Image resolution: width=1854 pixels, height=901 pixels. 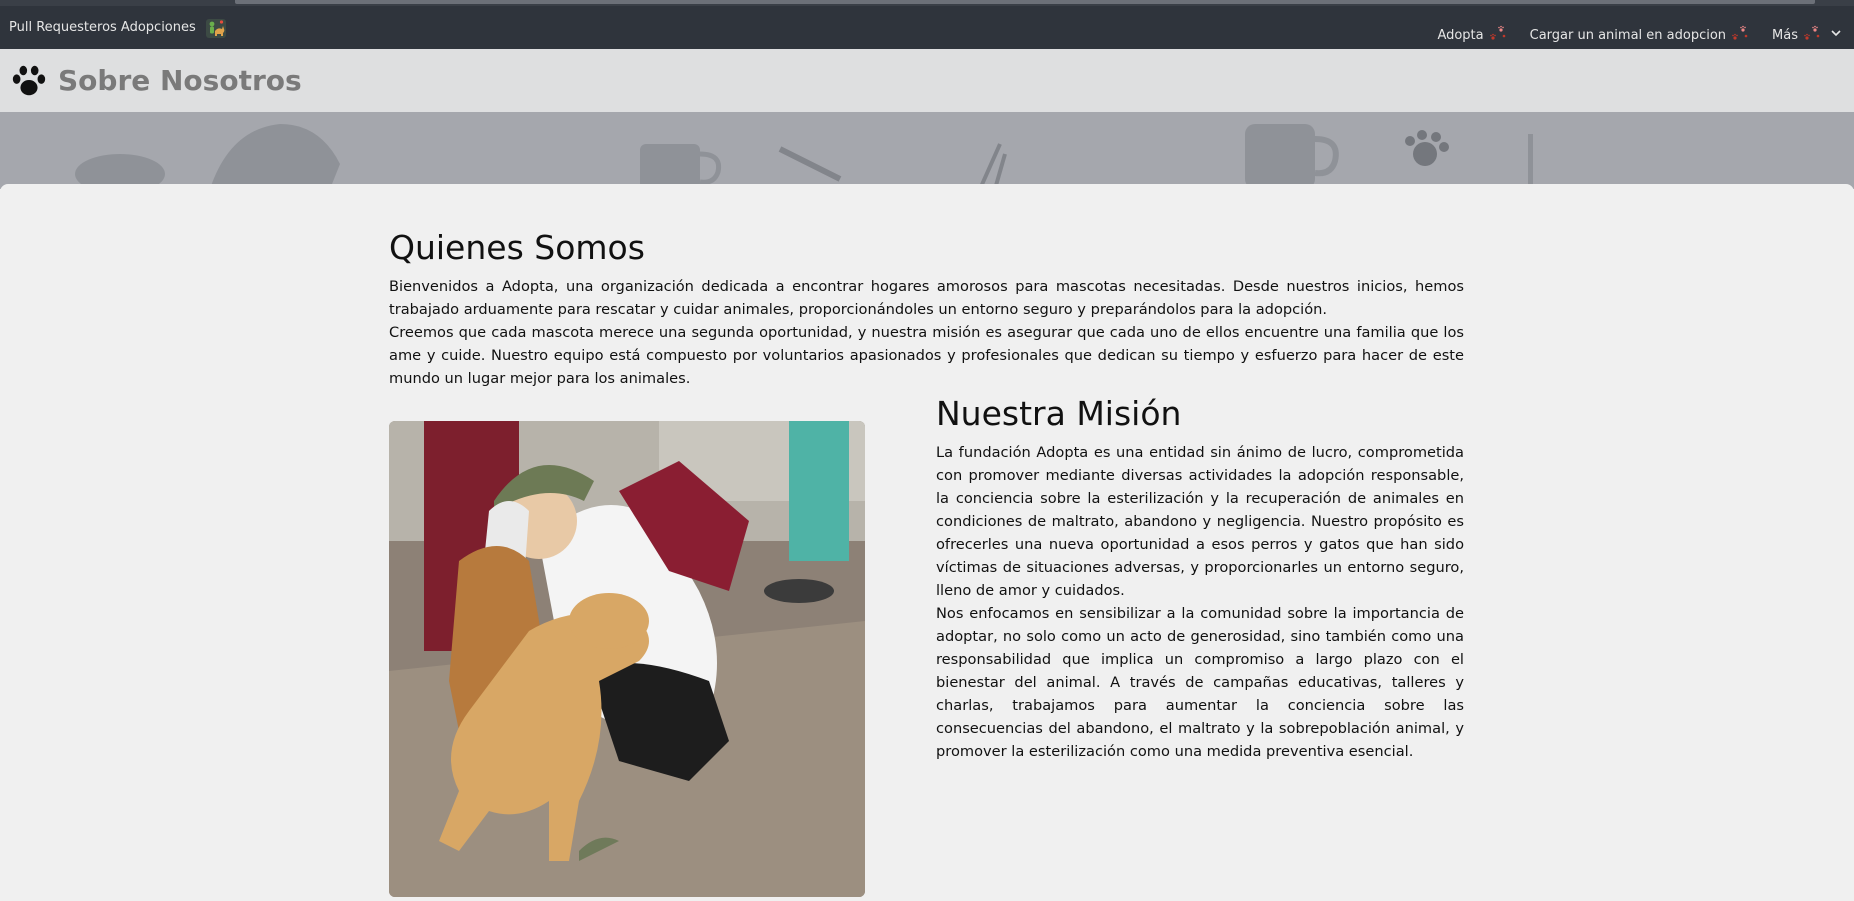 What do you see at coordinates (1628, 35) in the screenshot?
I see `nav-link-cargar-label: Cargar un animal en adopcion` at bounding box center [1628, 35].